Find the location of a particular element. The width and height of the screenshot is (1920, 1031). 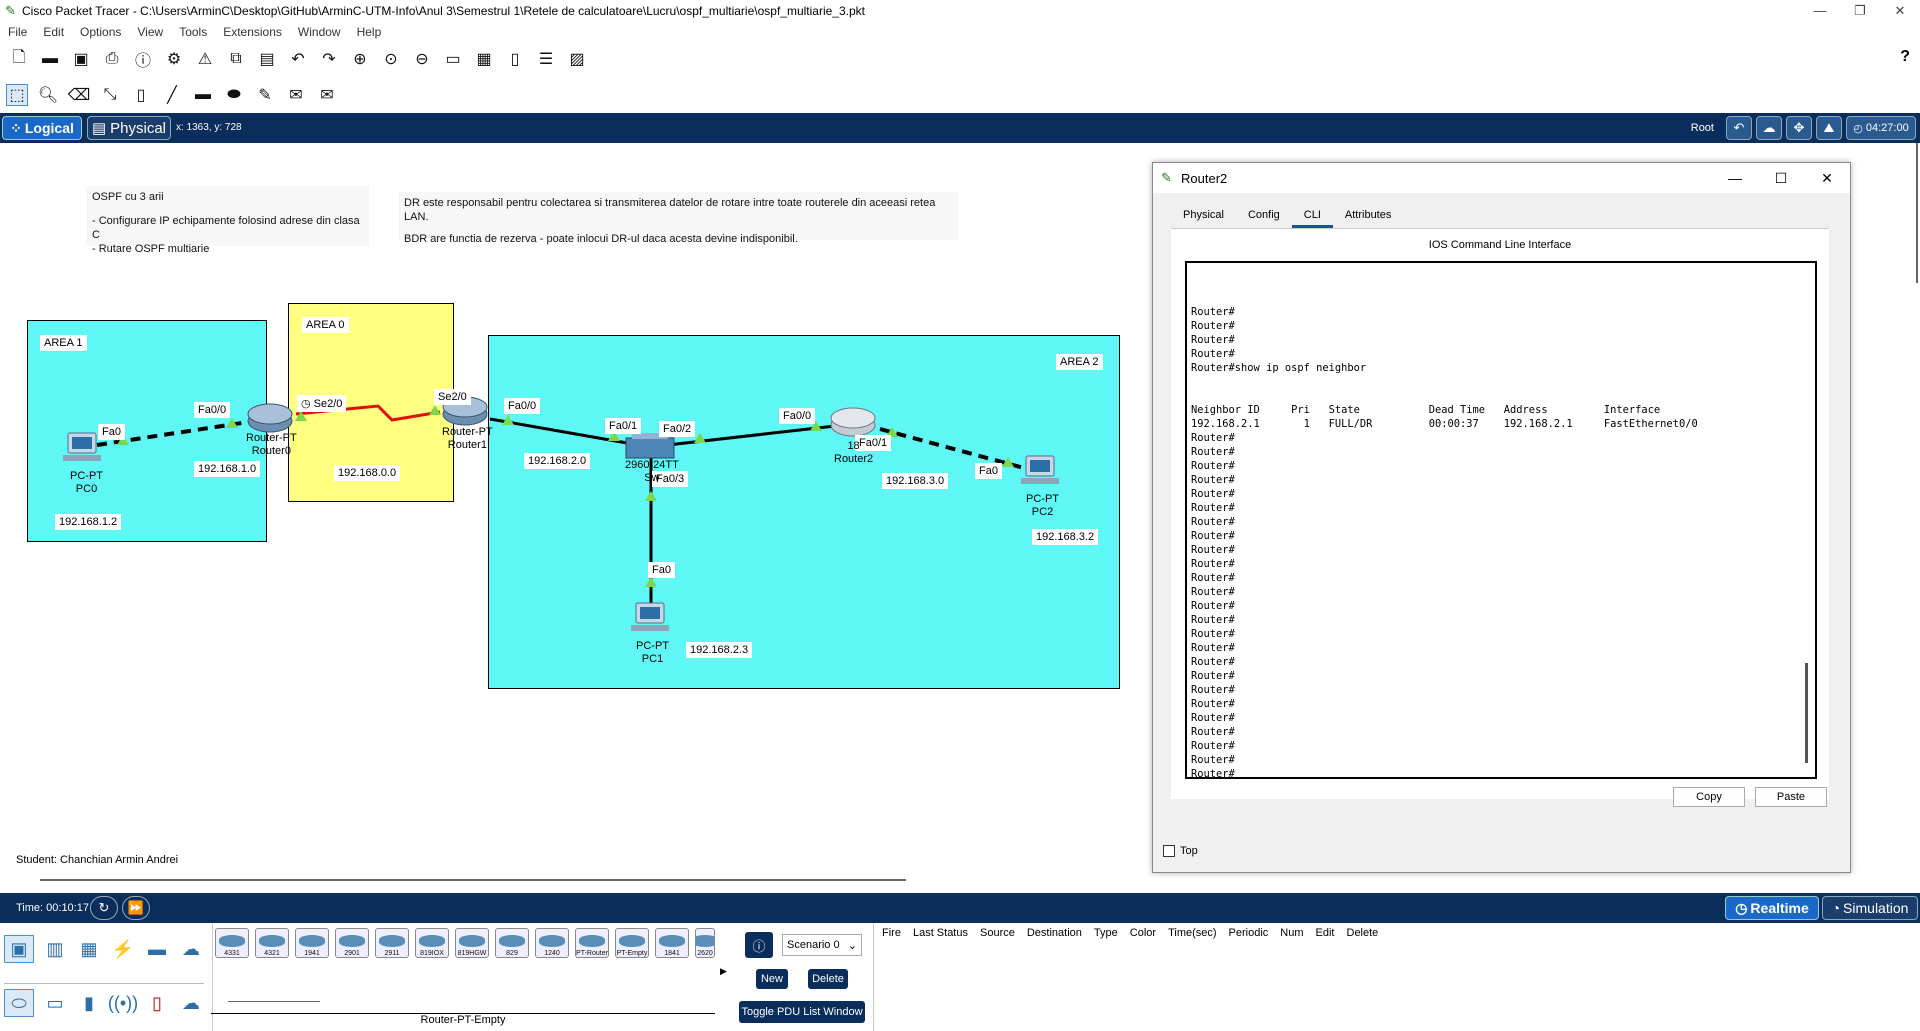

routers-subcategory-icon: ⬭ is located at coordinates (19, 1003).